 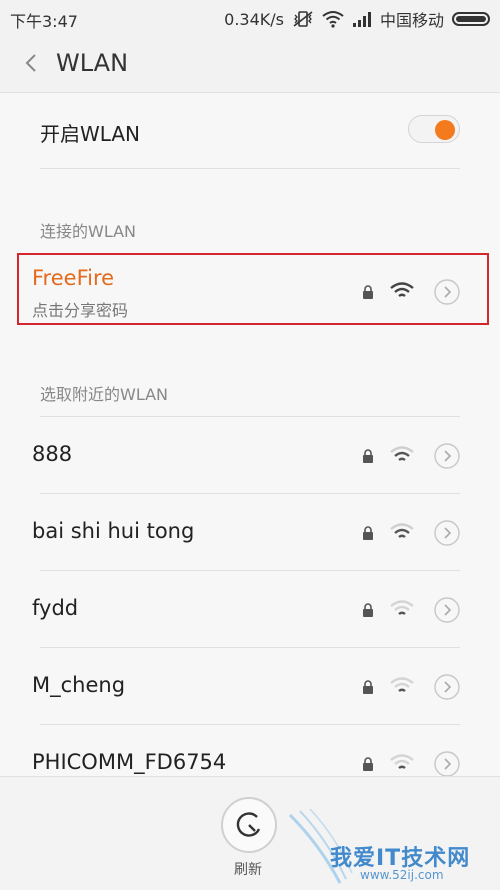 What do you see at coordinates (79, 685) in the screenshot?
I see `network-name: M_cheng` at bounding box center [79, 685].